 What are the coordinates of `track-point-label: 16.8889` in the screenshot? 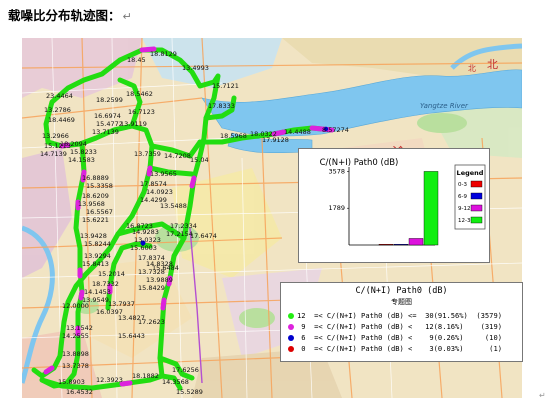 It's located at (95, 178).